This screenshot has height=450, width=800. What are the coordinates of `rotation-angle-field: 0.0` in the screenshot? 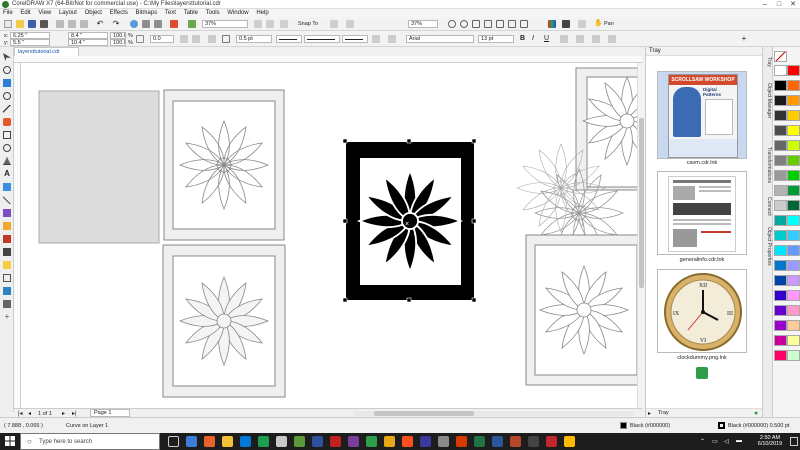 It's located at (162, 39).